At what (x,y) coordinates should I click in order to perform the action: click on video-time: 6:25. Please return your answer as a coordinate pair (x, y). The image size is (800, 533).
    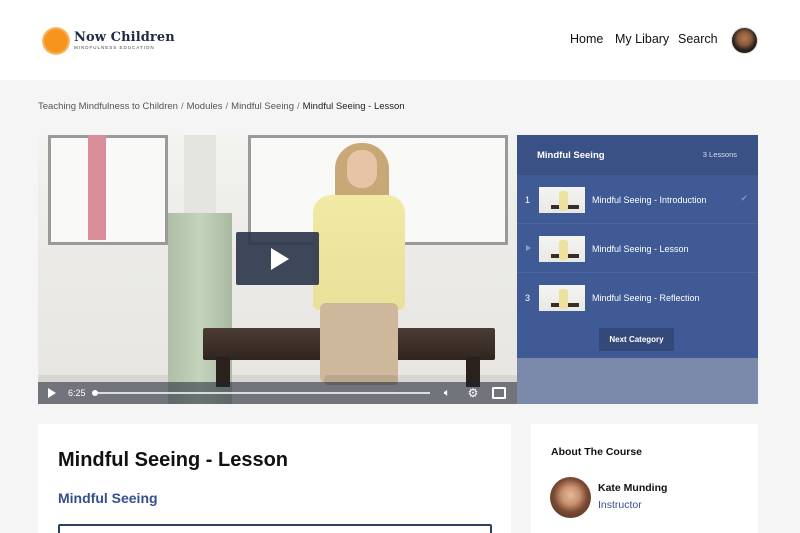
    Looking at the image, I should click on (77, 393).